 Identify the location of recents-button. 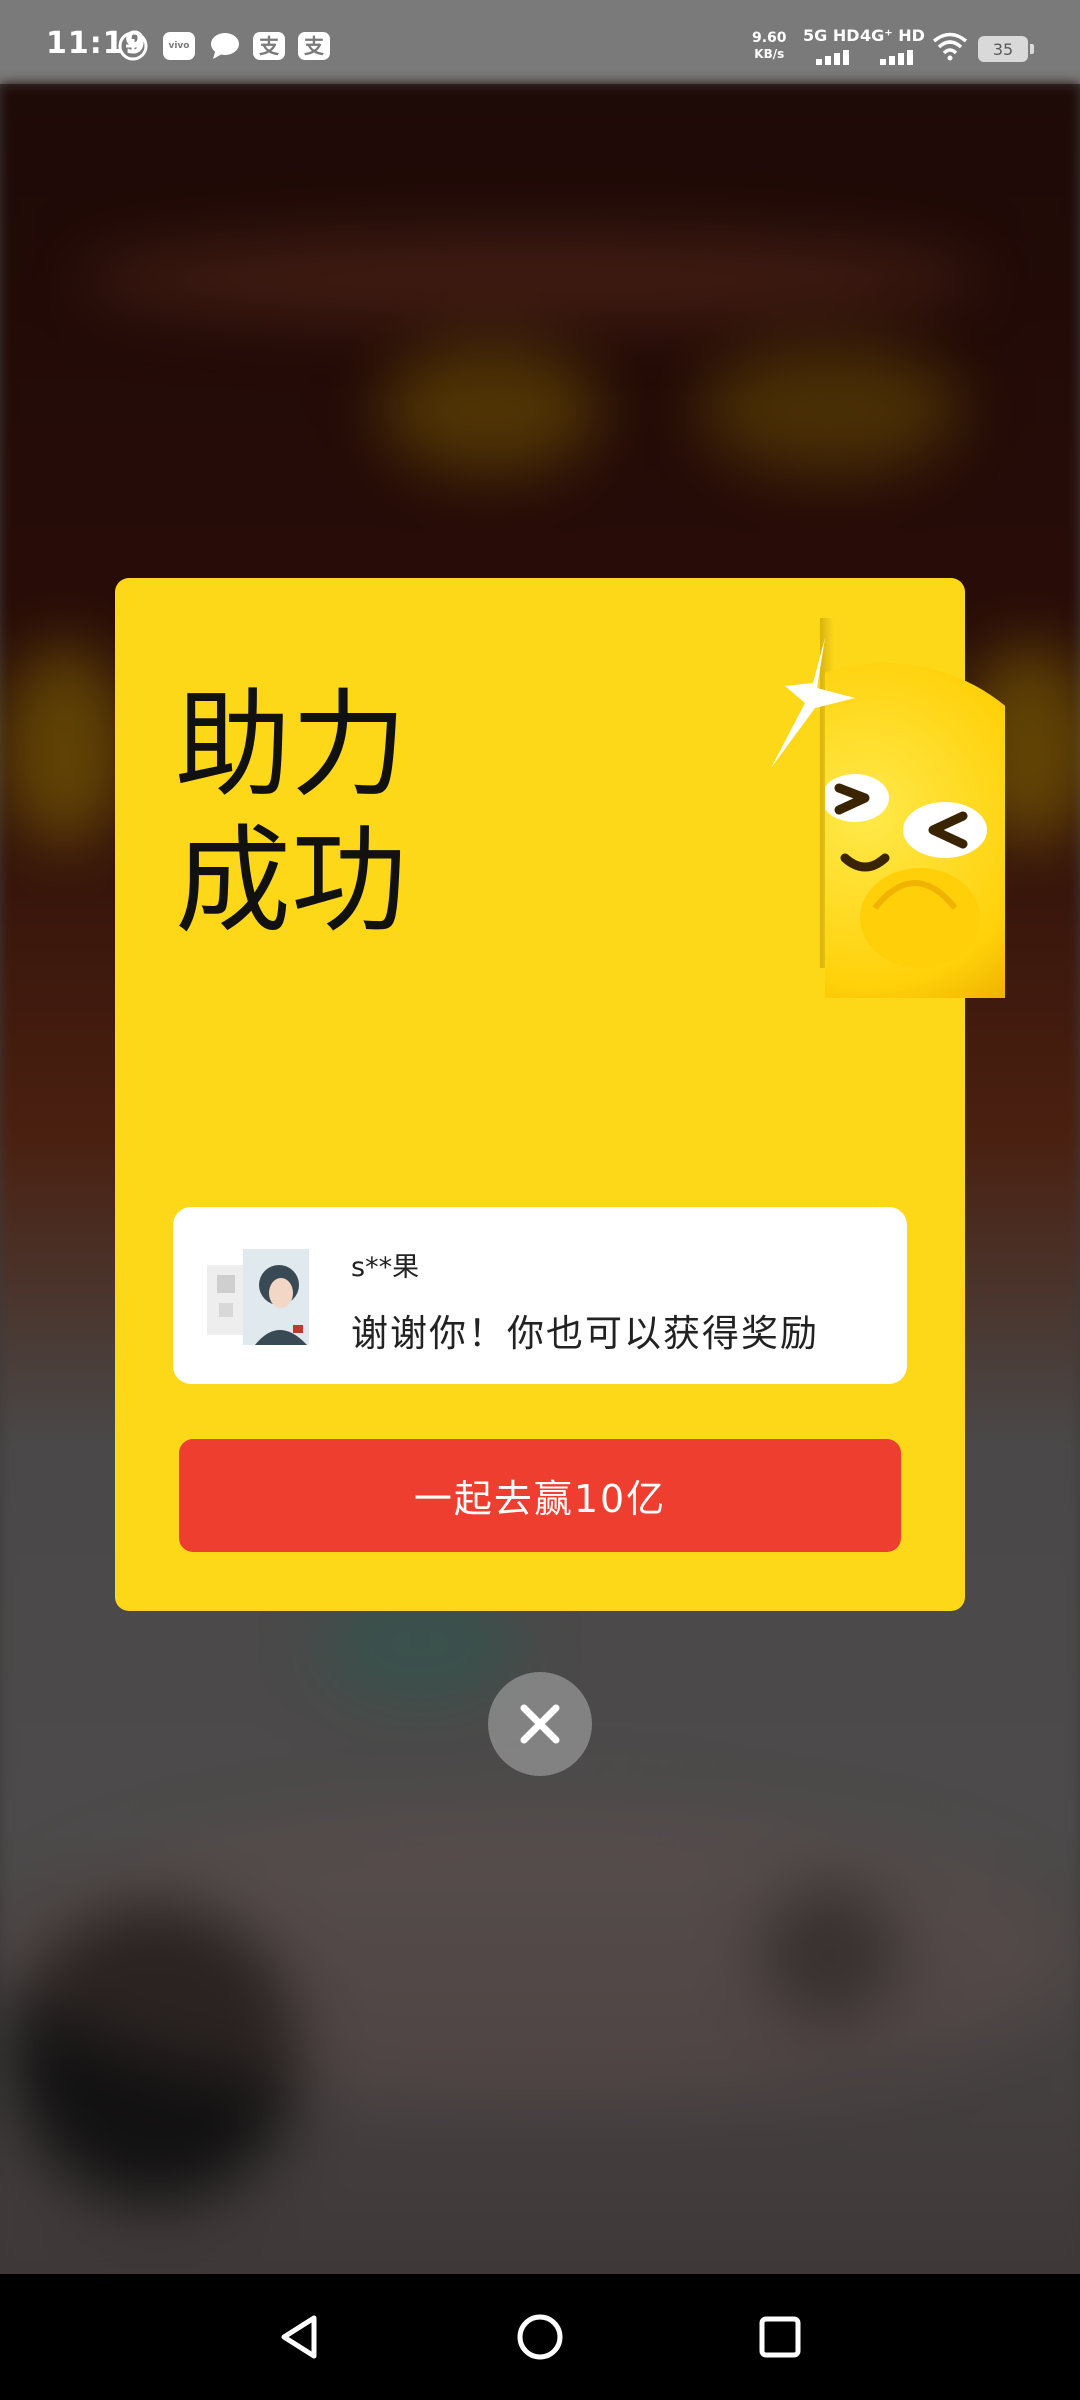
(780, 2337).